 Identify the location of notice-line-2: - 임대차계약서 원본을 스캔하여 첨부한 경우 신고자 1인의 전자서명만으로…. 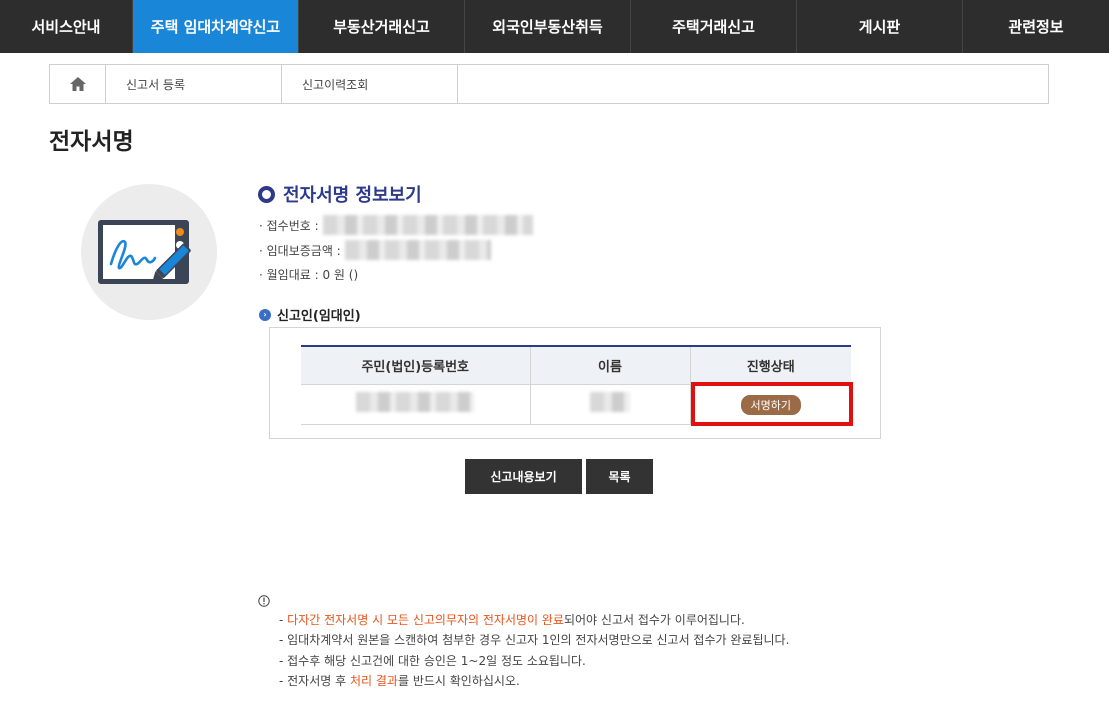
(534, 640).